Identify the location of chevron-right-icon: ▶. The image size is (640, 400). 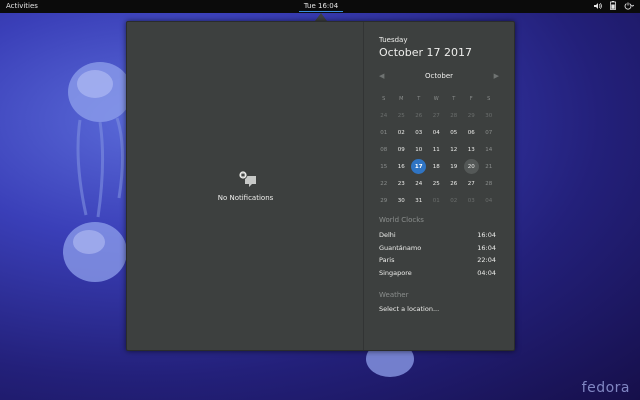
(496, 76).